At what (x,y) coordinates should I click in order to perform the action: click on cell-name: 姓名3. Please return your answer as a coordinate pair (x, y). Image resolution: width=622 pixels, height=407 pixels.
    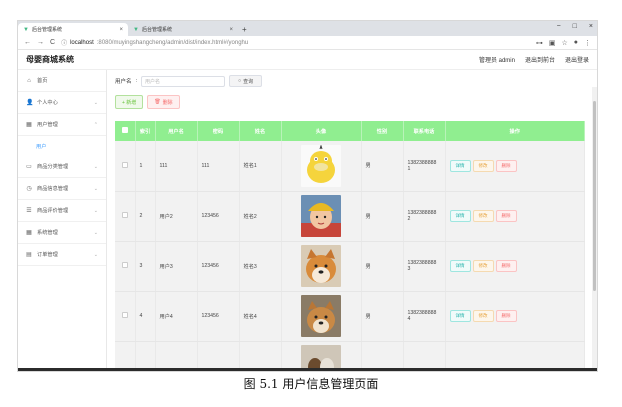
    Looking at the image, I should click on (260, 266).